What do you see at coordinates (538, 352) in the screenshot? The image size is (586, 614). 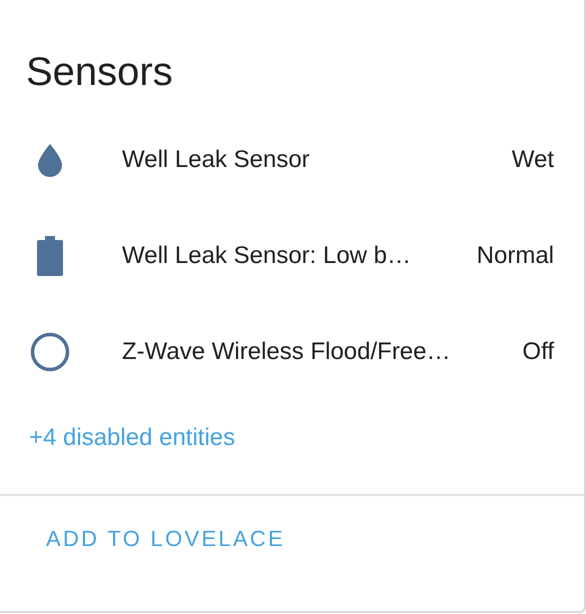 I see `entity-state: Off` at bounding box center [538, 352].